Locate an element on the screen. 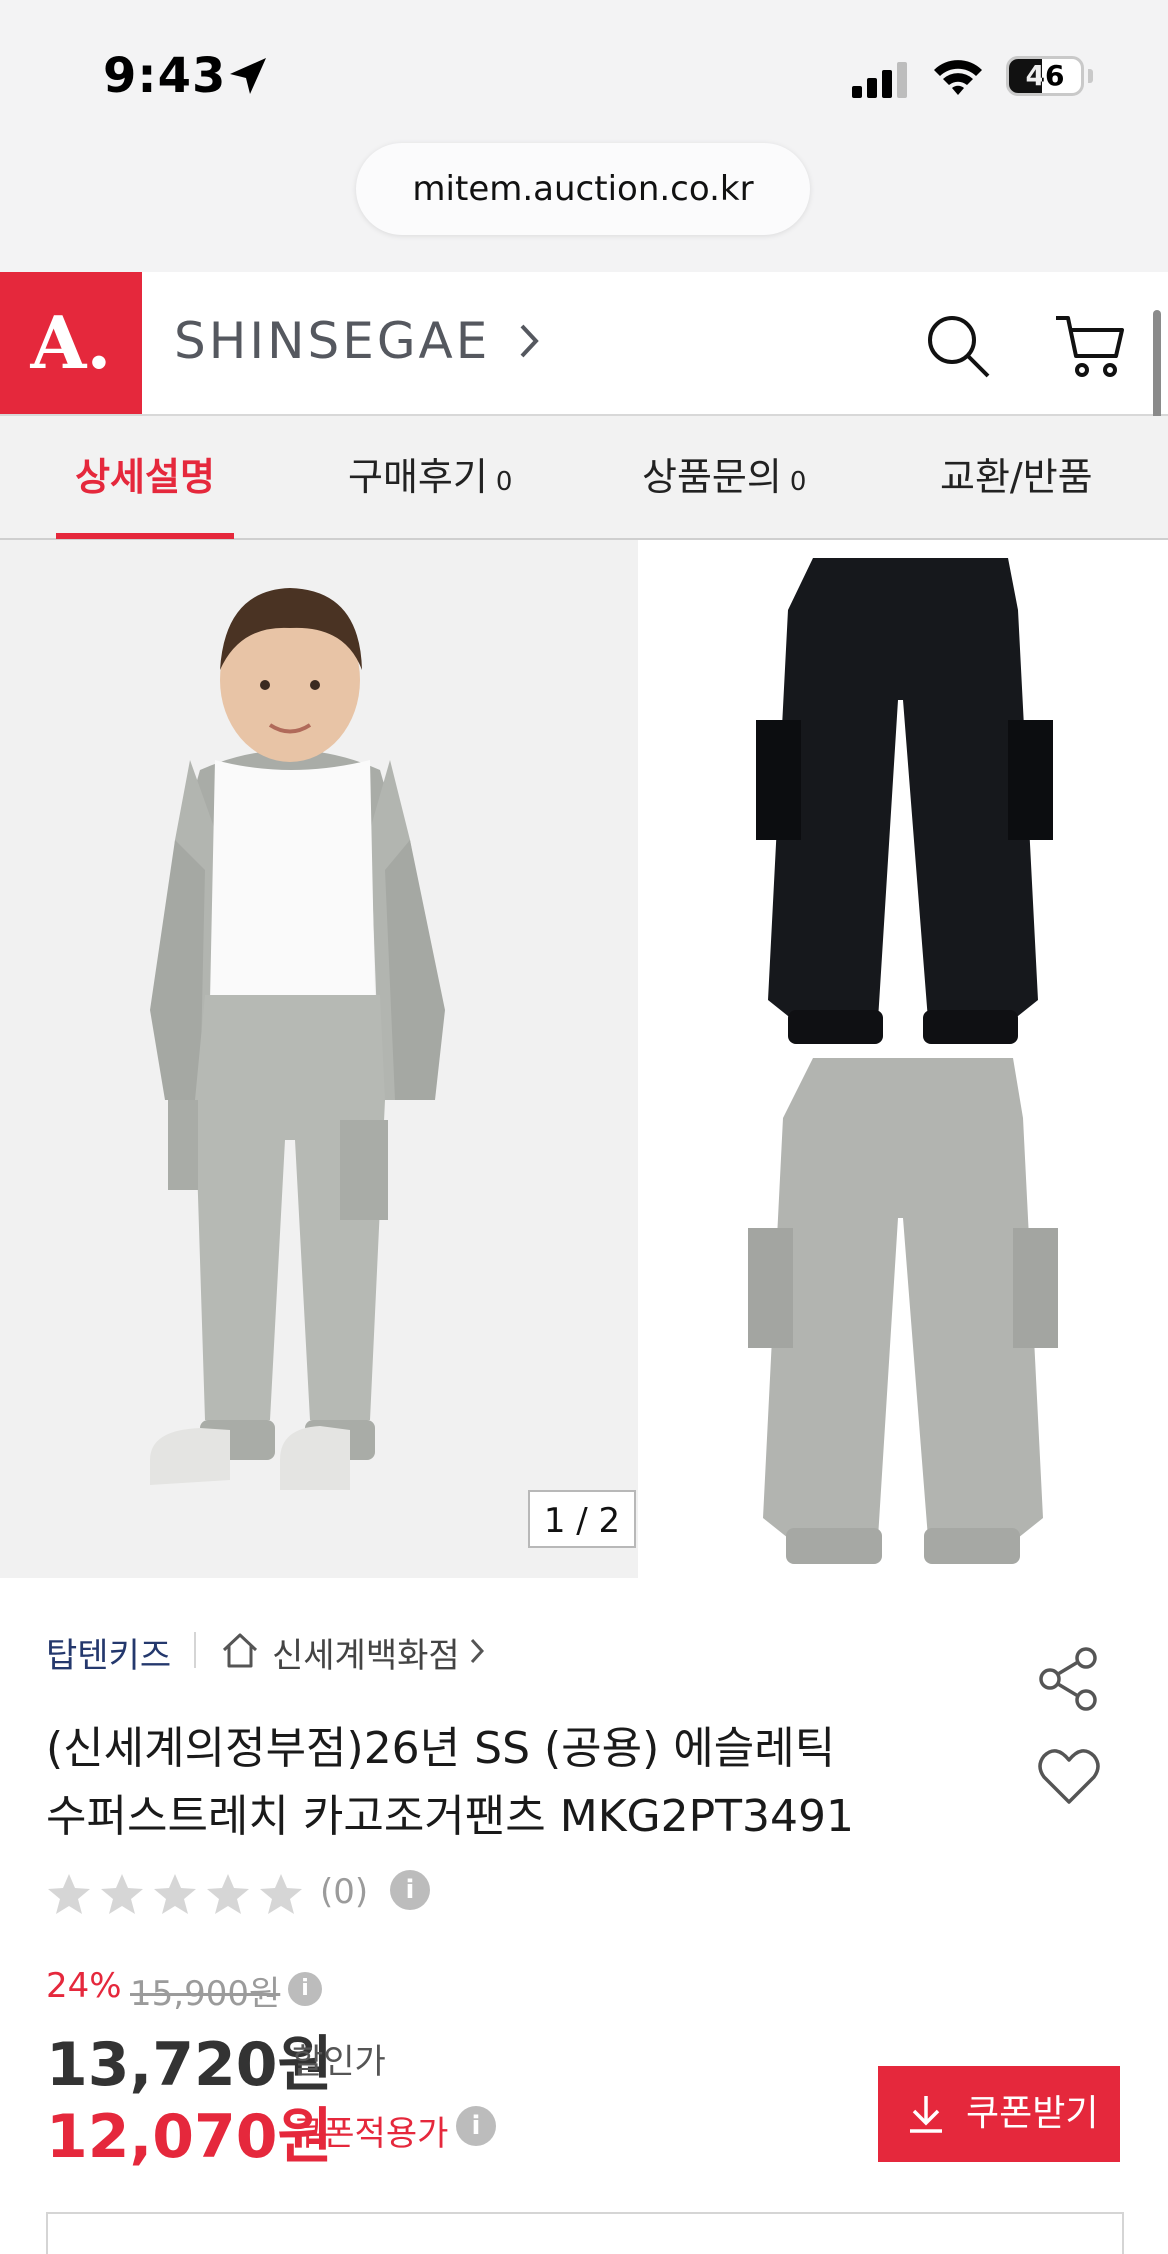 Image resolution: width=1168 pixels, height=2254 pixels. search-icon is located at coordinates (959, 347).